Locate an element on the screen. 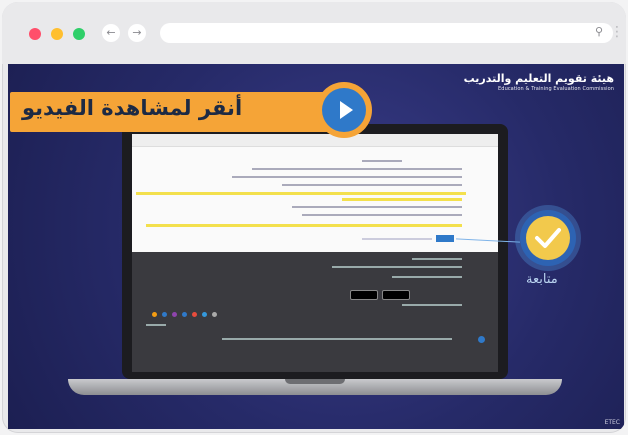  play-icon is located at coordinates (346, 110).